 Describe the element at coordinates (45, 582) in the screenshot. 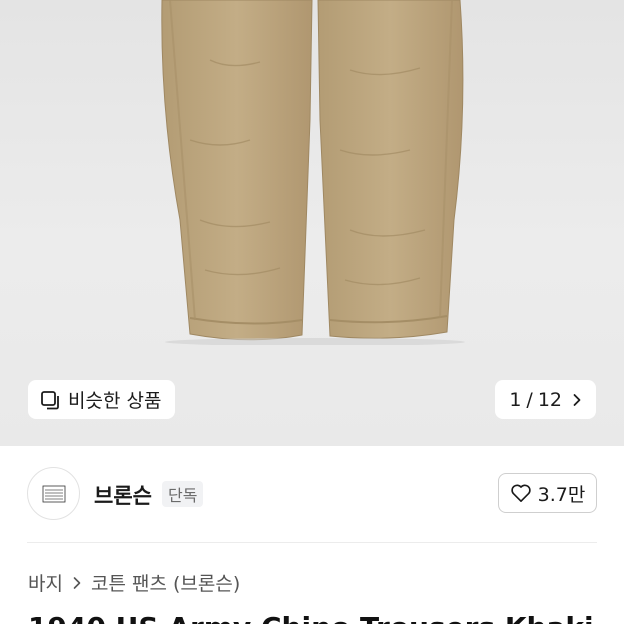

I see `breadcrumb-item-pants: 바지` at that location.